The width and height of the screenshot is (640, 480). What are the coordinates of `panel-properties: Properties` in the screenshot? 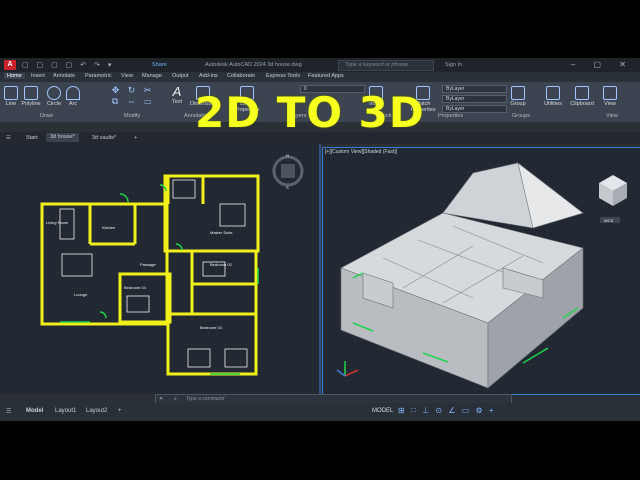 It's located at (450, 116).